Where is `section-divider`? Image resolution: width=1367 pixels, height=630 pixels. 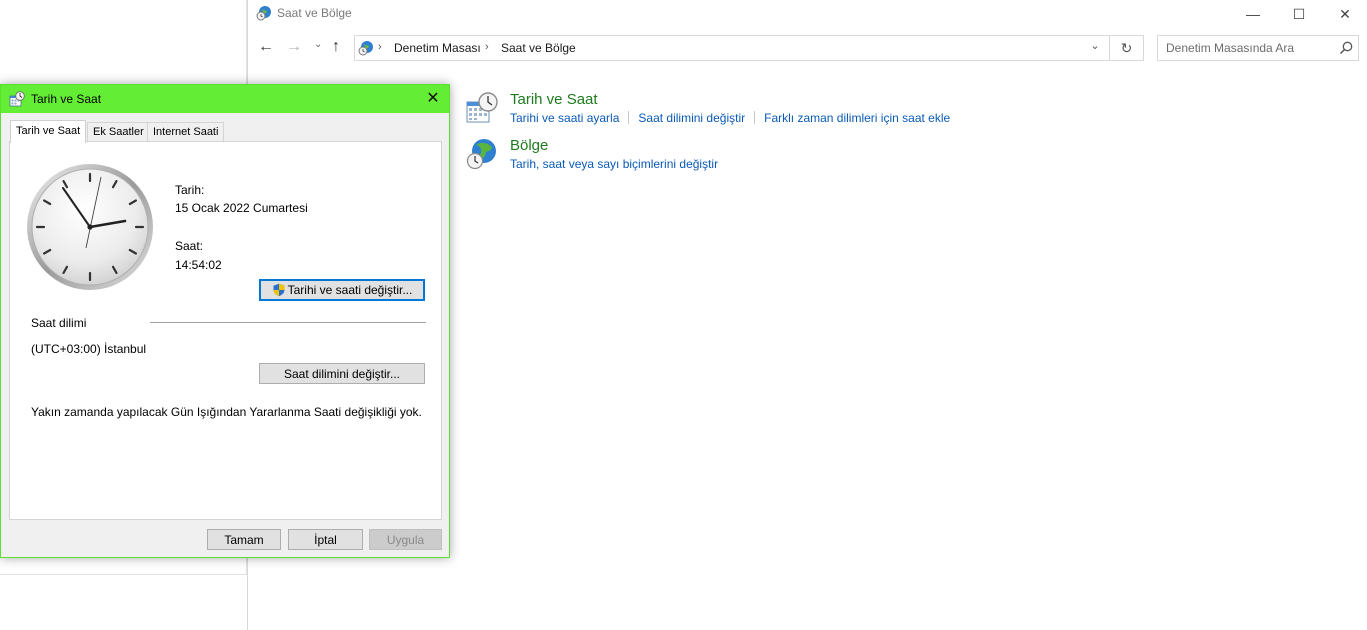 section-divider is located at coordinates (288, 322).